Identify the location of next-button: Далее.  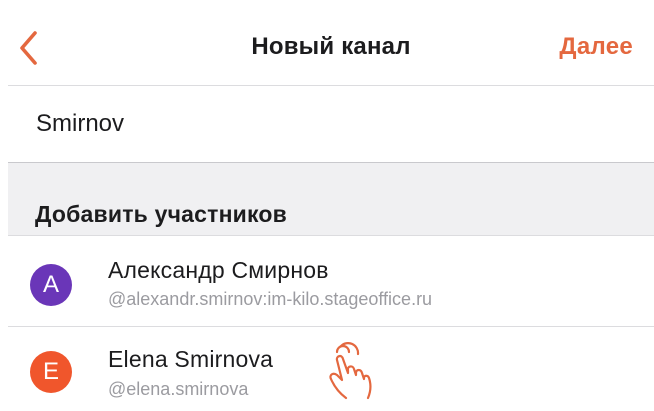
(596, 47).